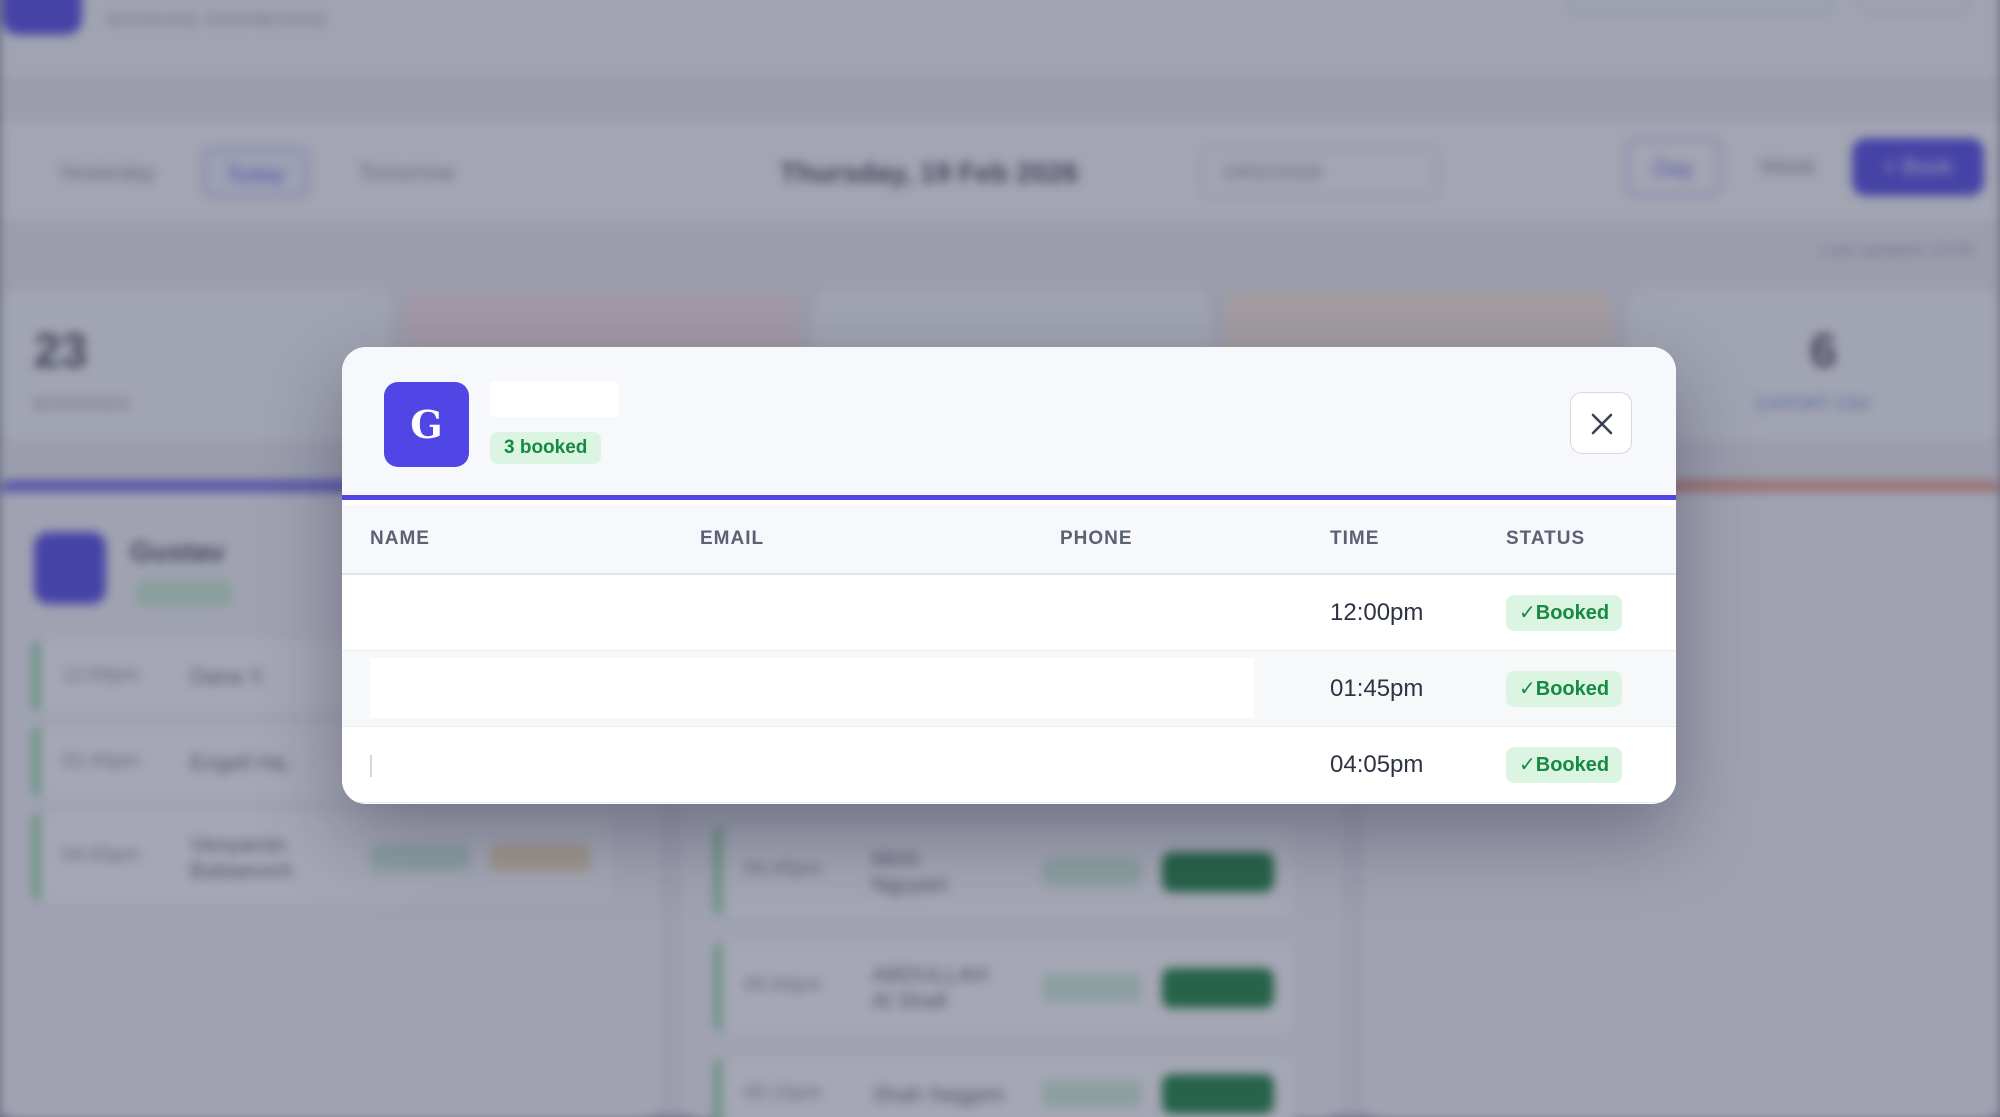 The width and height of the screenshot is (2000, 1117). I want to click on modal-header: G 3 booked, so click(1009, 423).